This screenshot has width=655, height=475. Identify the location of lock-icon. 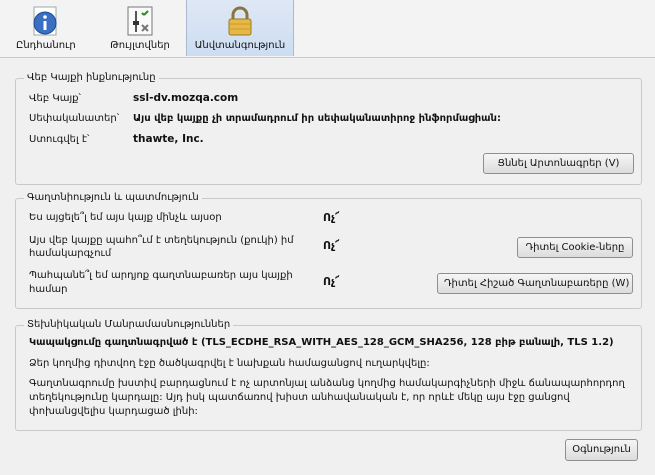
(240, 21).